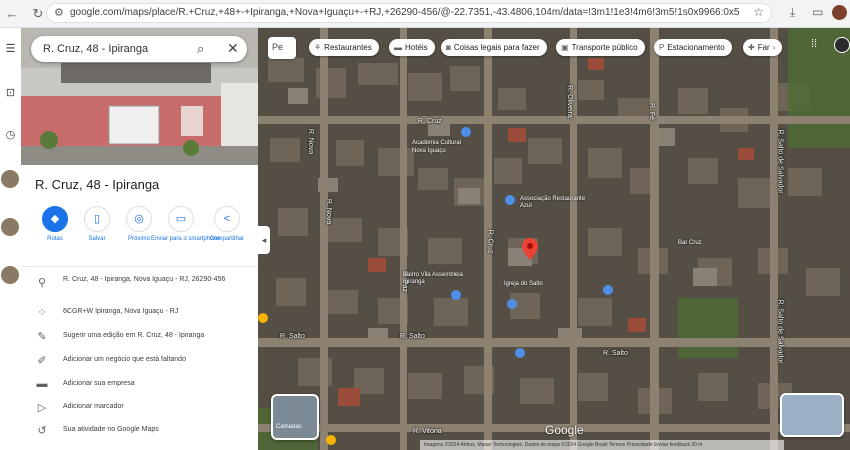 This screenshot has height=450, width=850. I want to click on action-label: Rotas, so click(55, 239).